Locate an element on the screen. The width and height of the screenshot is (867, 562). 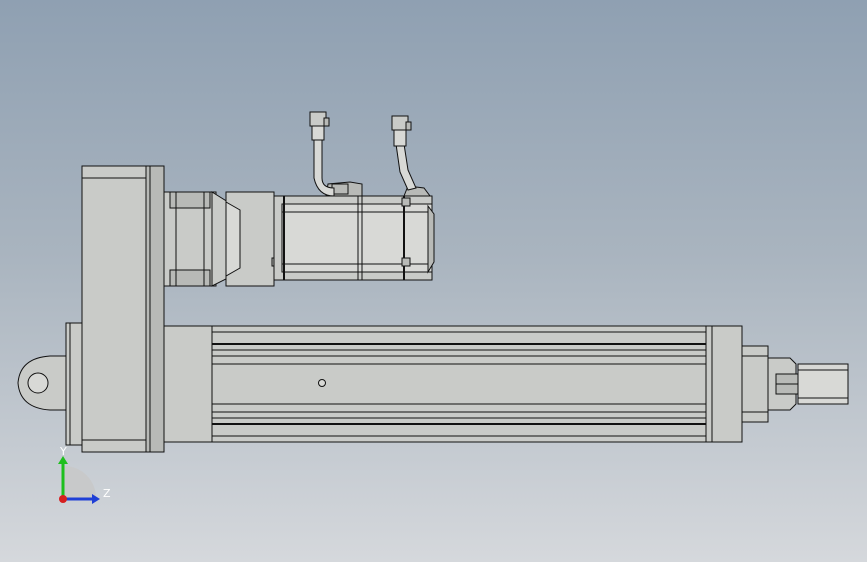
cable-left is located at coordinates (336, 154).